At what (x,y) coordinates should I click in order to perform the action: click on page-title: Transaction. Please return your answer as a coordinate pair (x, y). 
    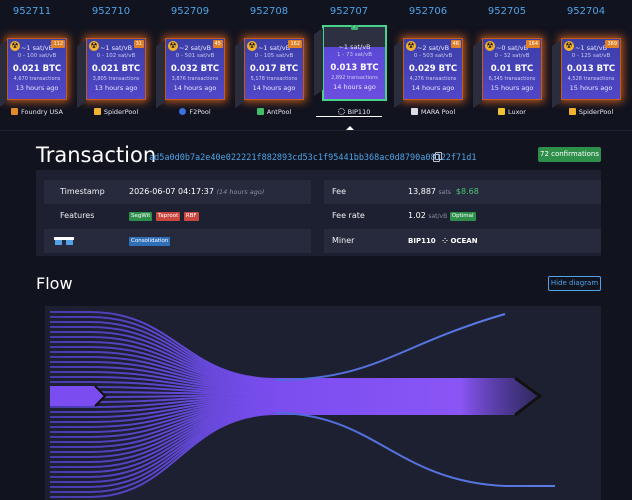
    Looking at the image, I should click on (96, 155).